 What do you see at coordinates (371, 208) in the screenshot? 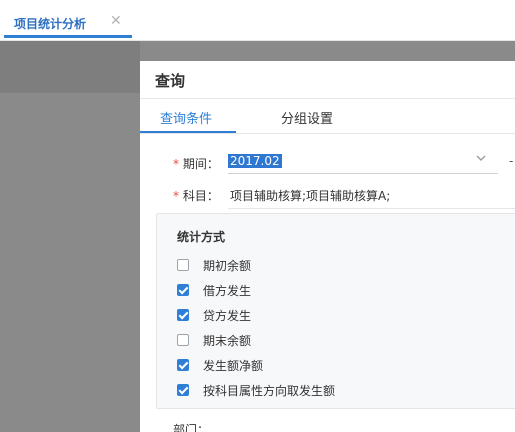
I see `subject-underline` at bounding box center [371, 208].